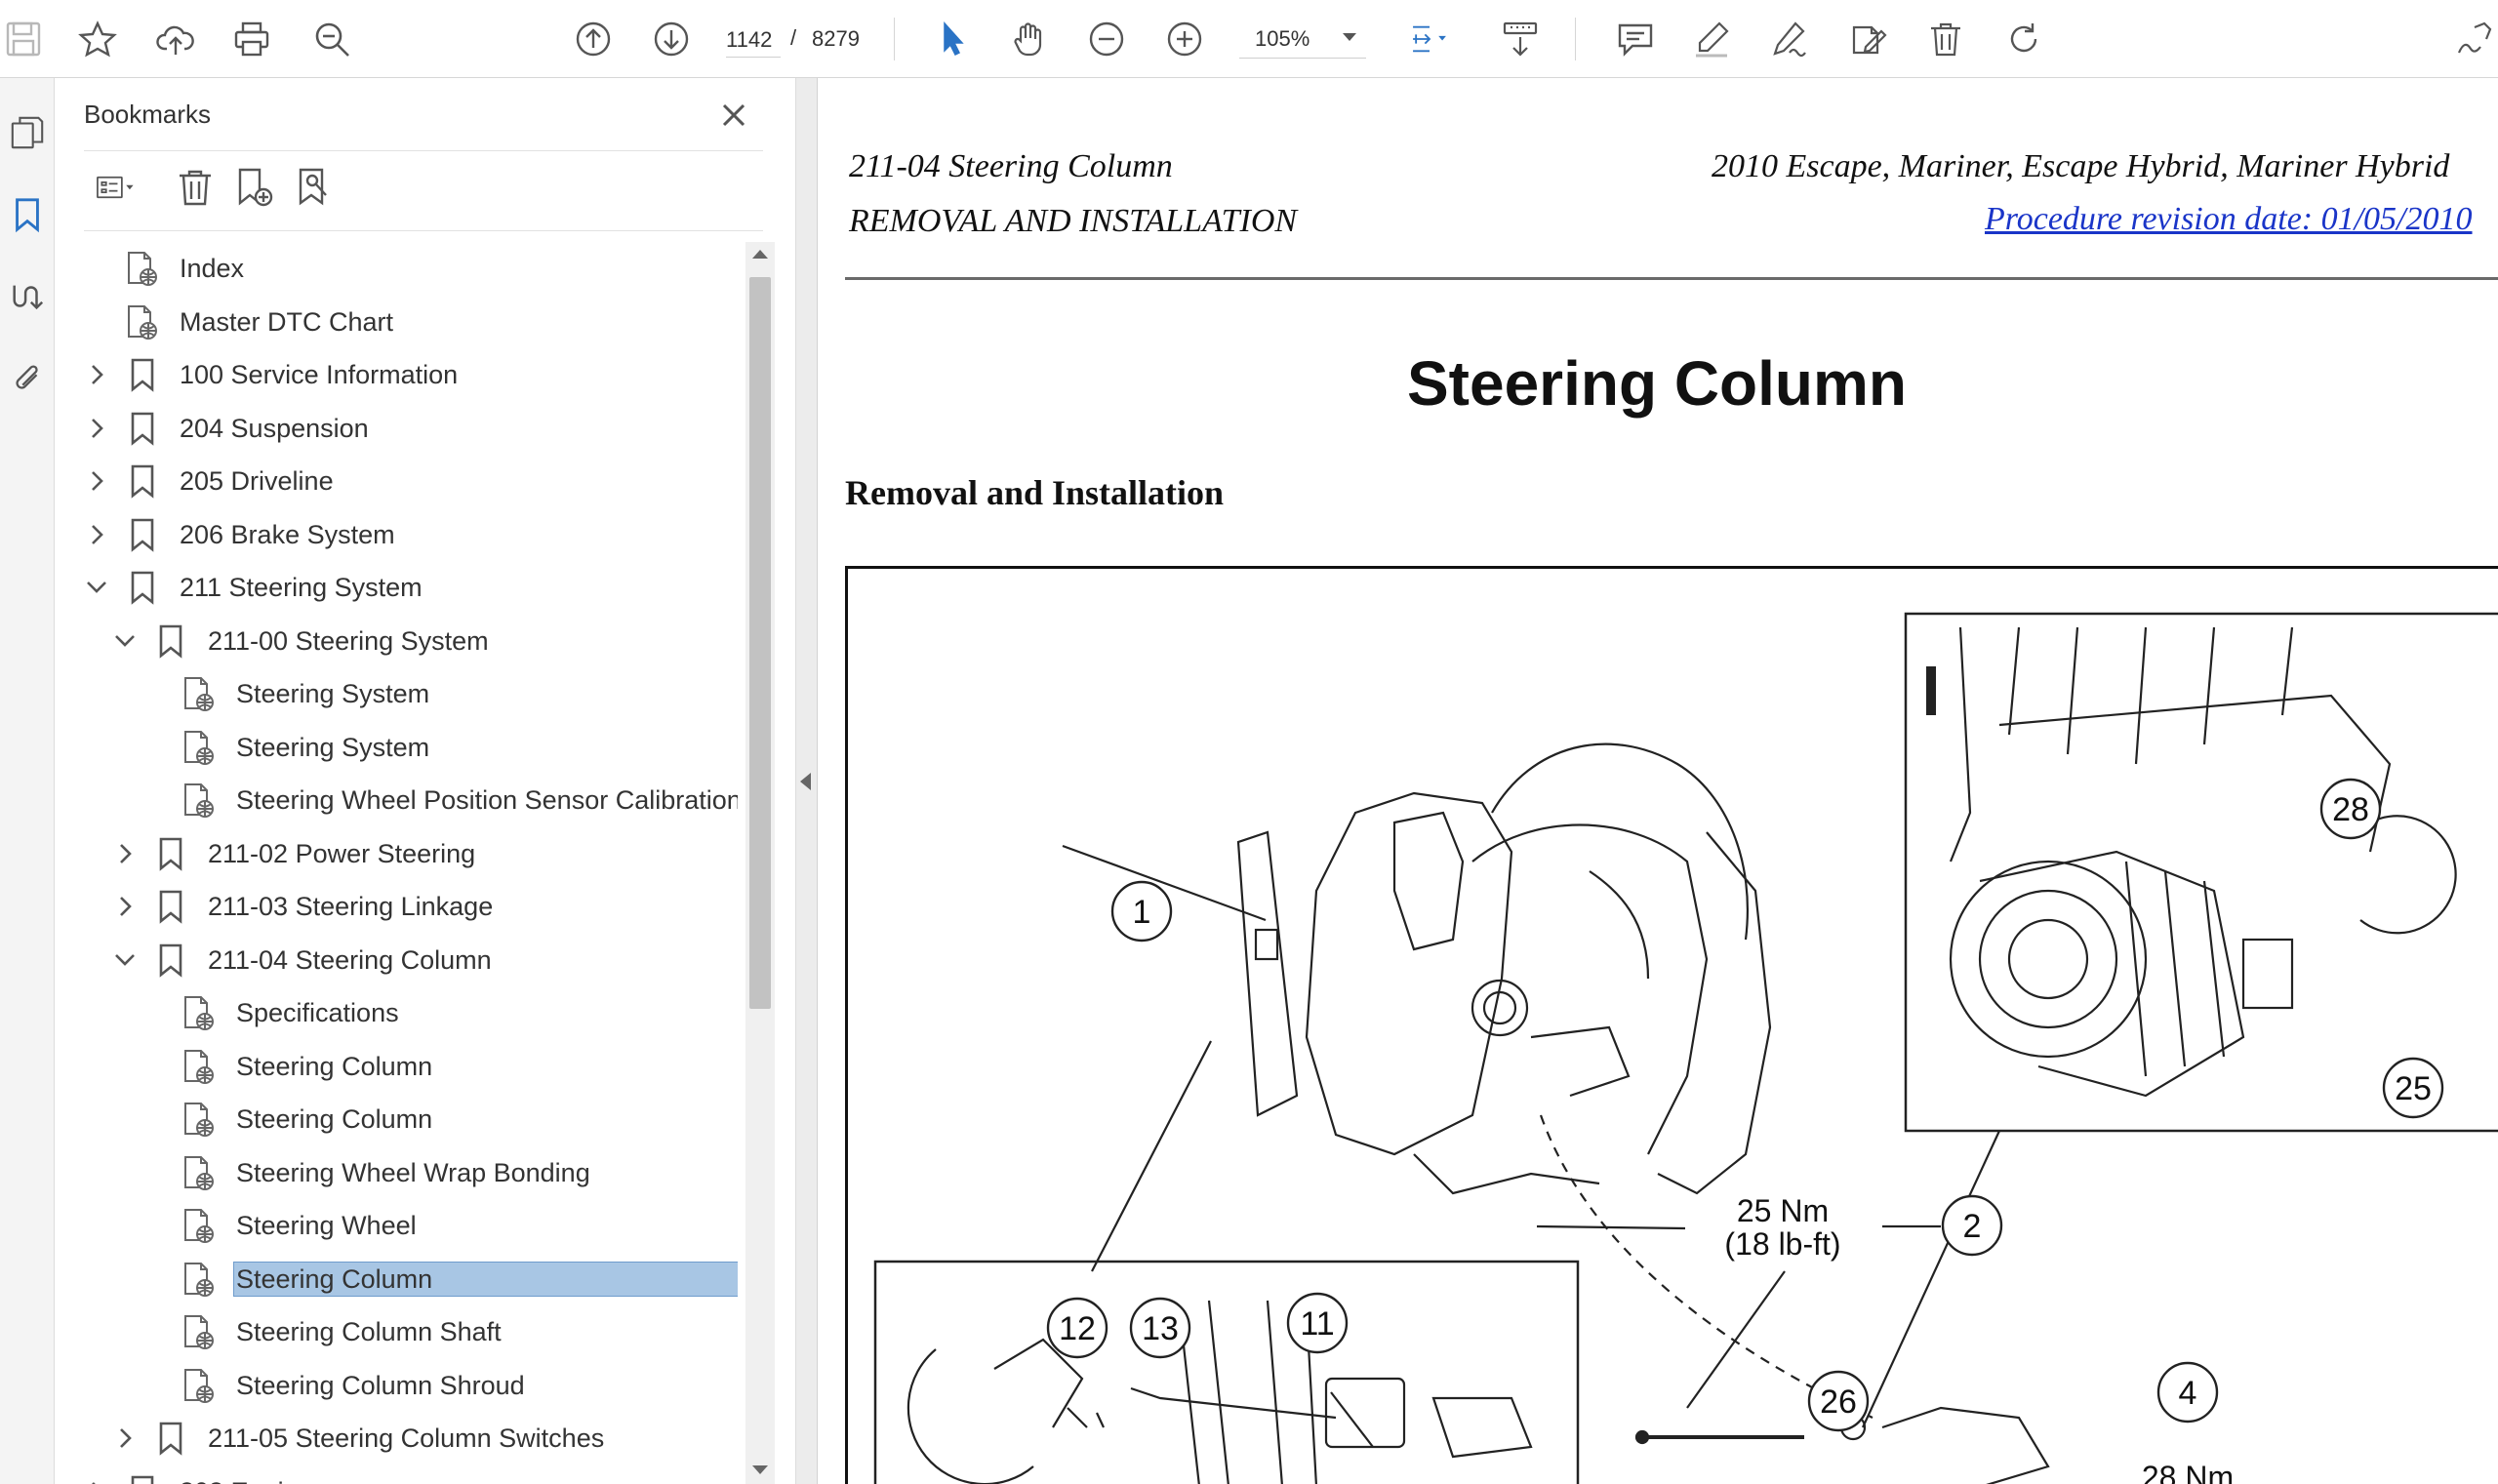 Image resolution: width=2498 pixels, height=1484 pixels. Describe the element at coordinates (396, 1012) in the screenshot. I see `bookmark-item: Specifications` at that location.